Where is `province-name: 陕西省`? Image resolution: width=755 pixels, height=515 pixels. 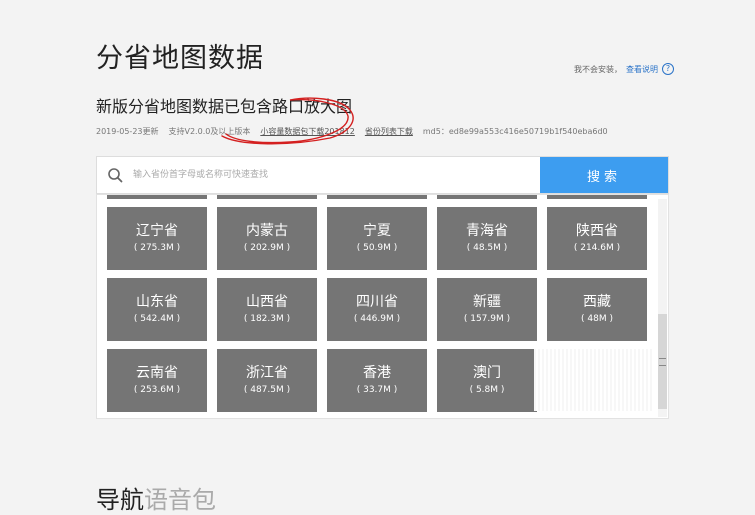
province-name: 陕西省 is located at coordinates (597, 231).